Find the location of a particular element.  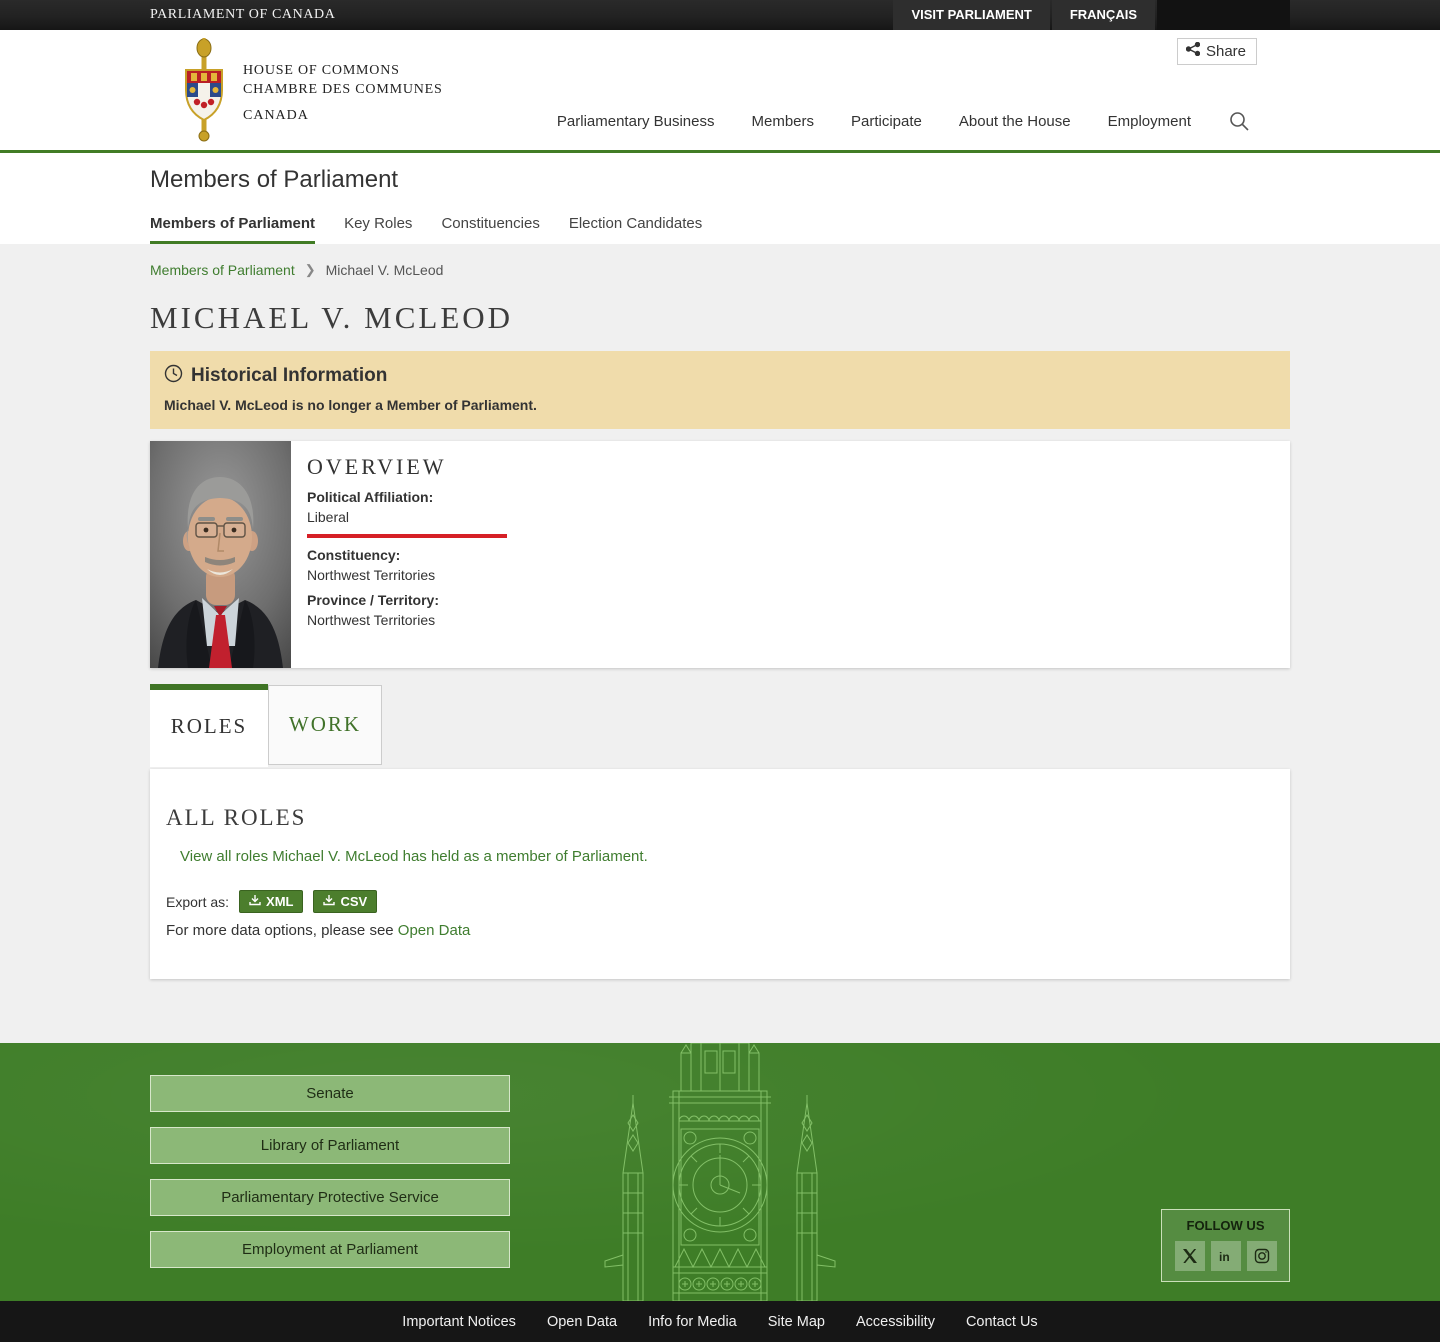

overview-heading: OVERVIEW is located at coordinates (377, 466).